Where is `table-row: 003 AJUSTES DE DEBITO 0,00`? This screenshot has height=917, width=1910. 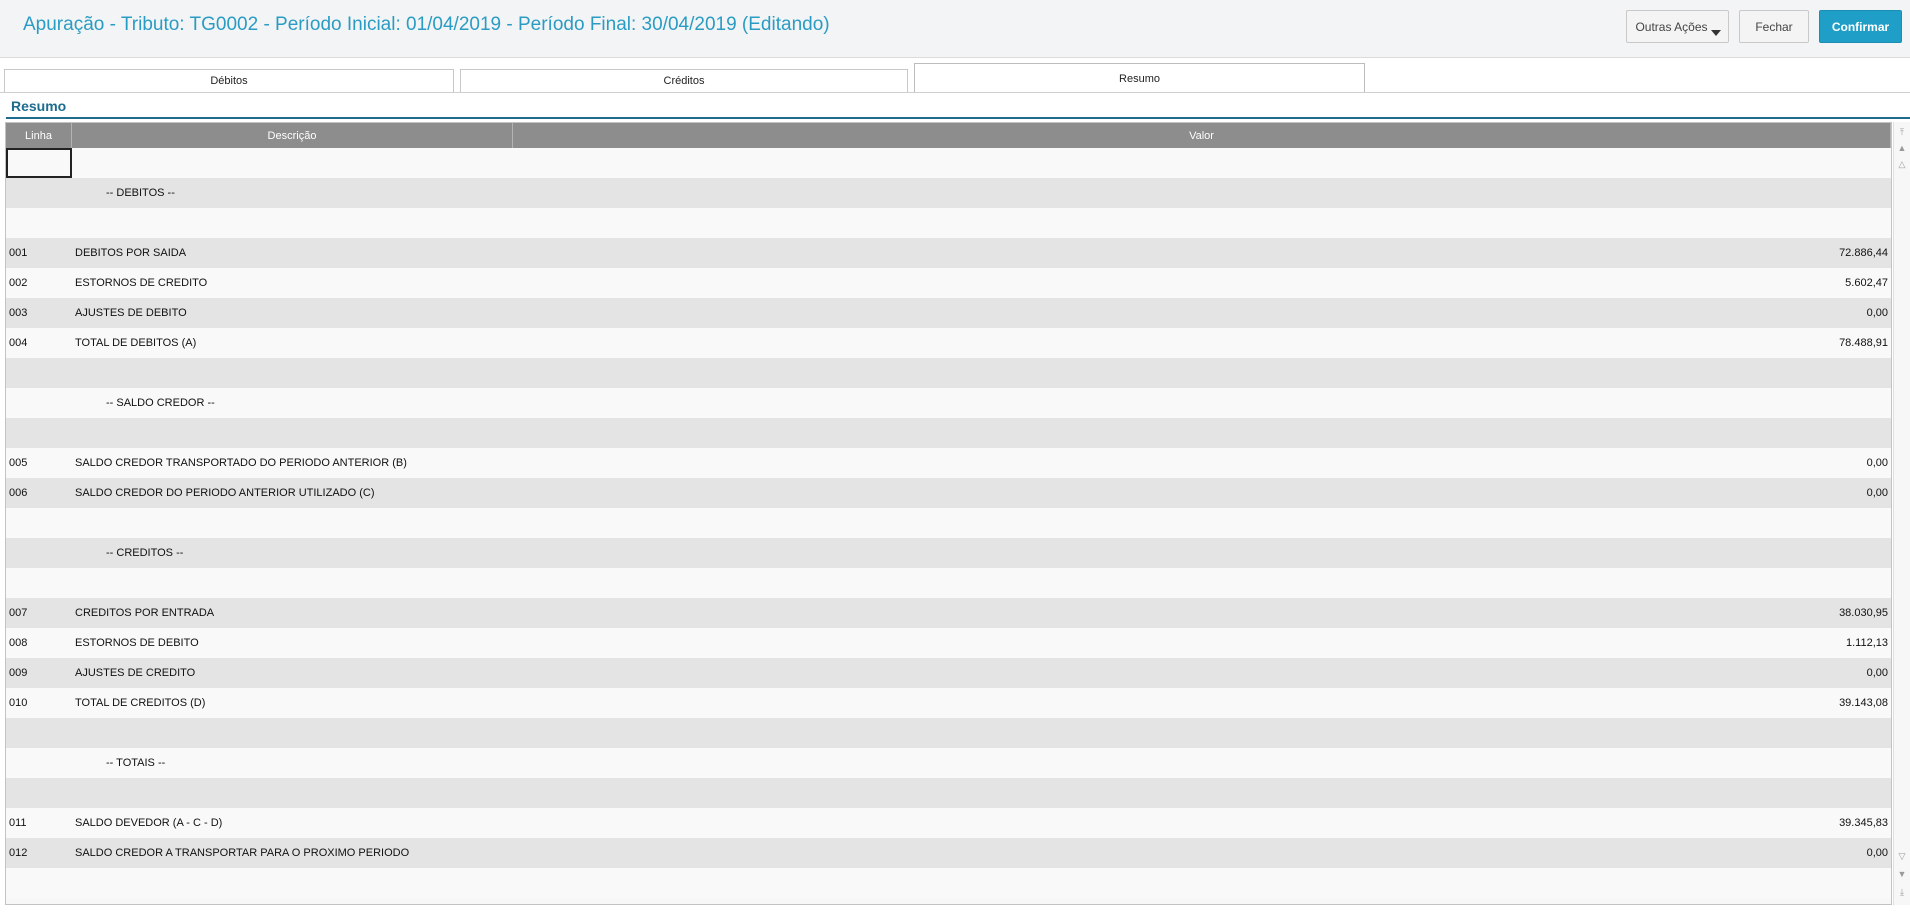
table-row: 003 AJUSTES DE DEBITO 0,00 is located at coordinates (948, 313).